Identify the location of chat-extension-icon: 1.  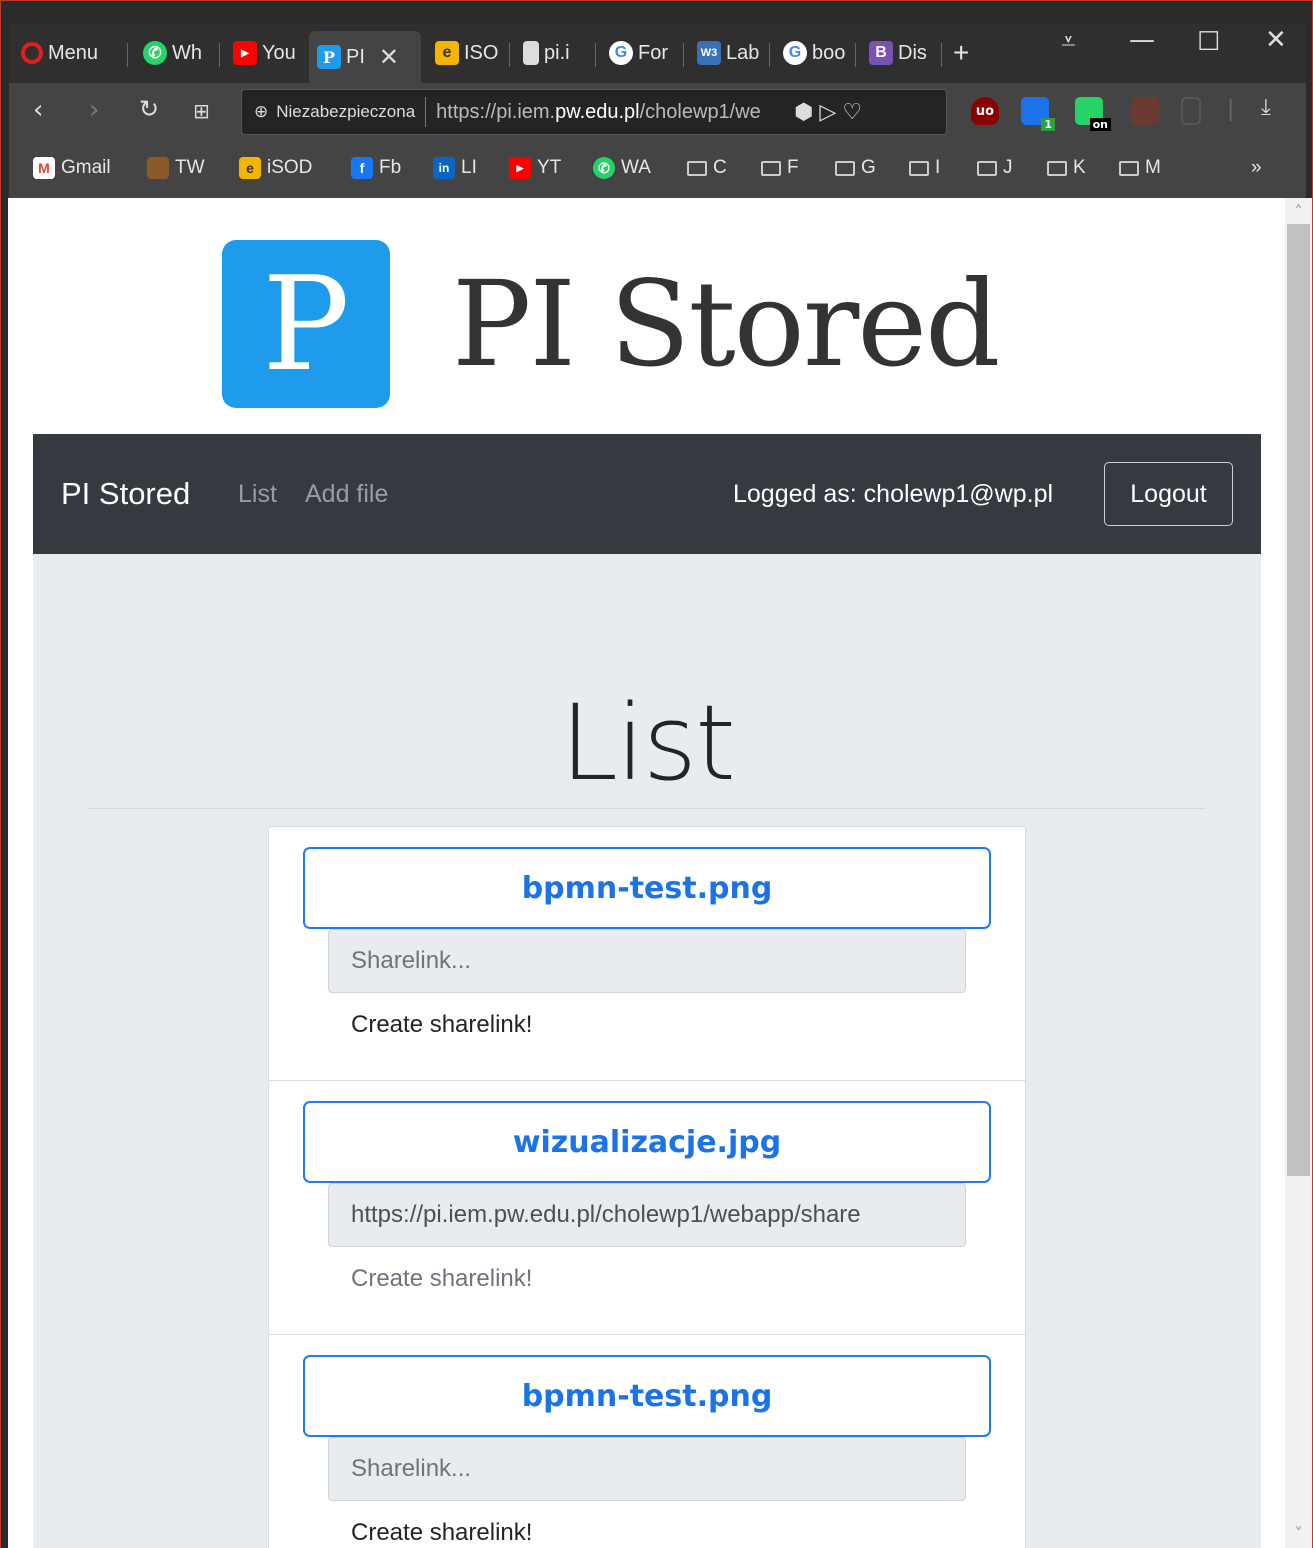
(1038, 114).